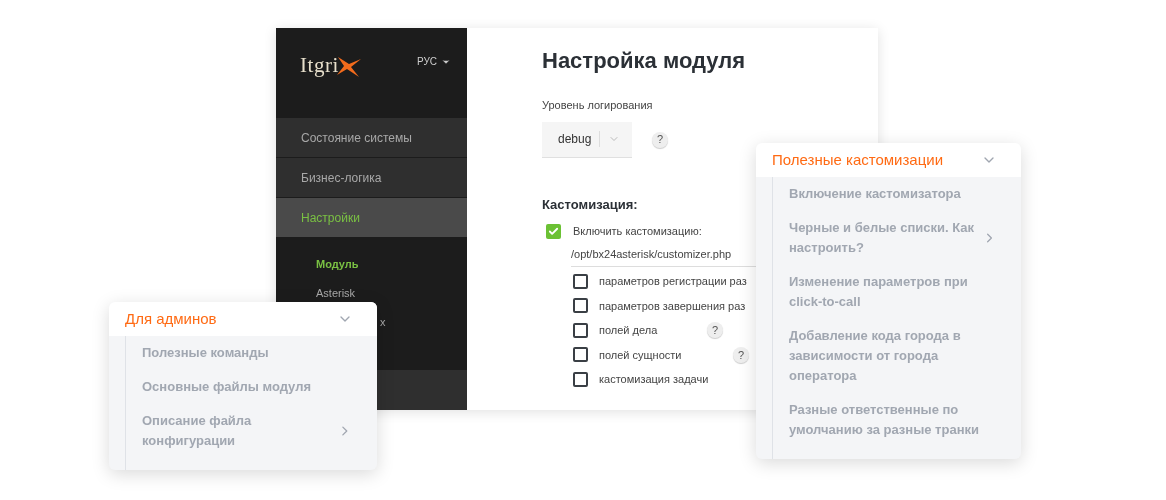 This screenshot has height=500, width=1166. What do you see at coordinates (644, 61) in the screenshot?
I see `page-title: Настройка модуля` at bounding box center [644, 61].